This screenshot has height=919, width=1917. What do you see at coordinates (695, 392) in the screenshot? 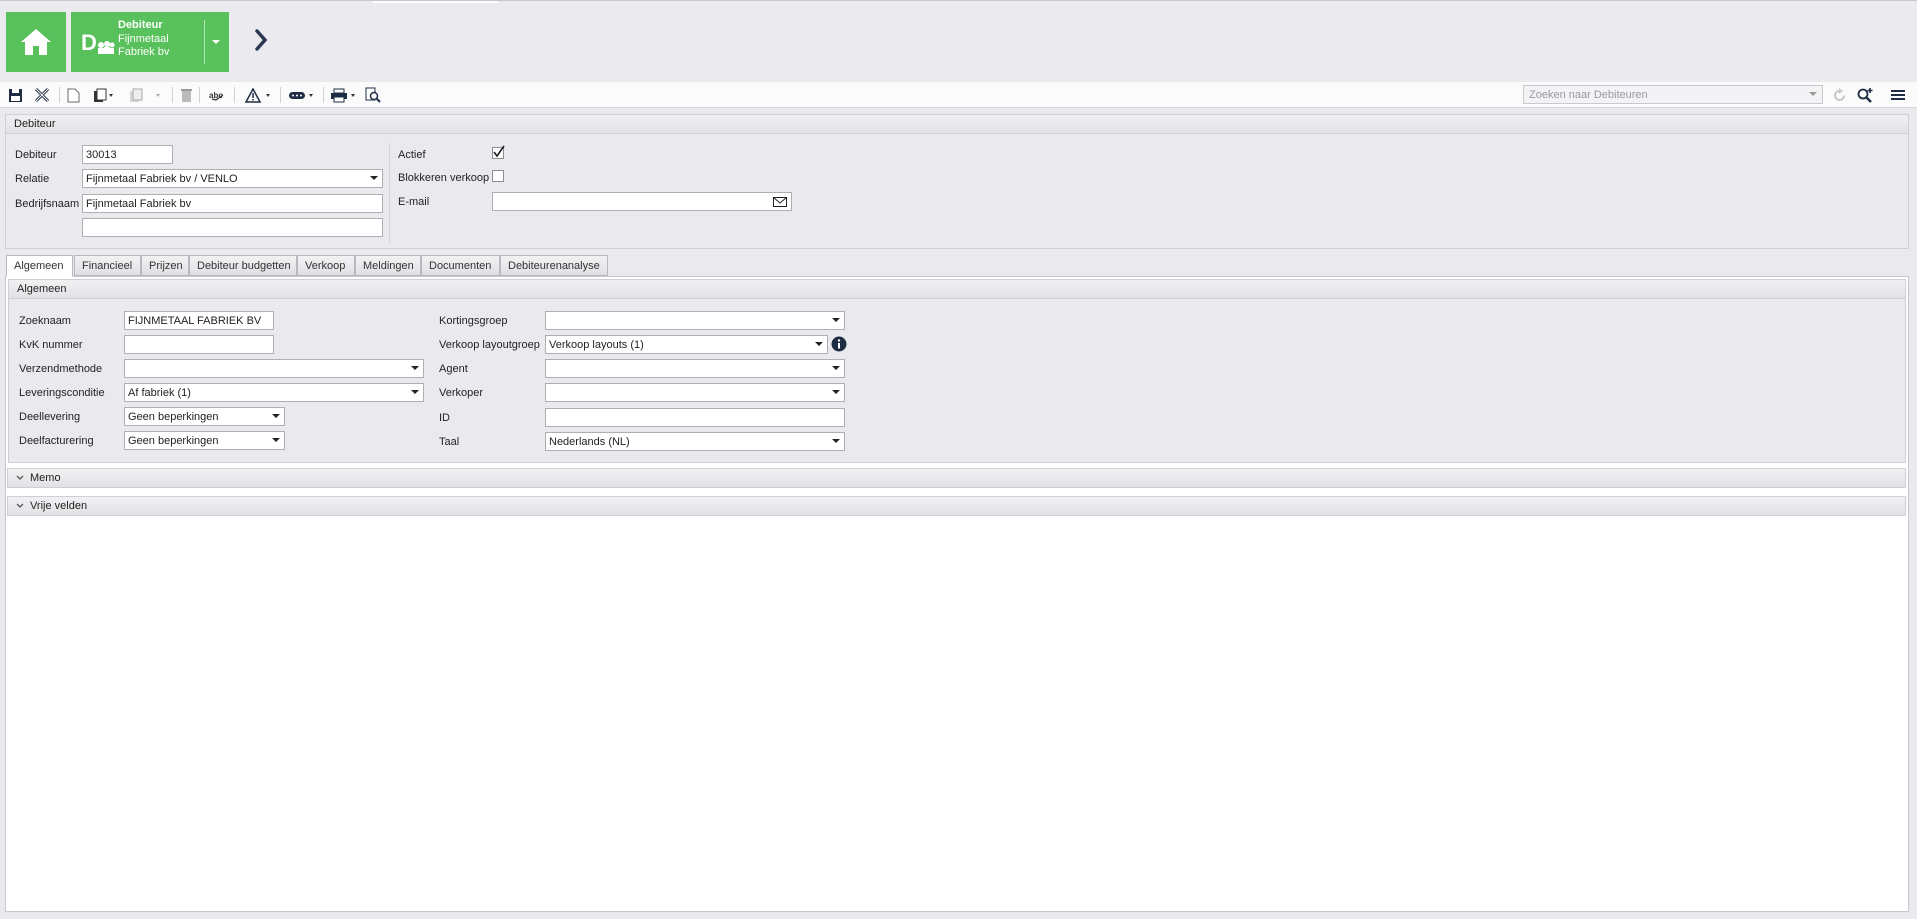
I see `verkoper-select` at bounding box center [695, 392].